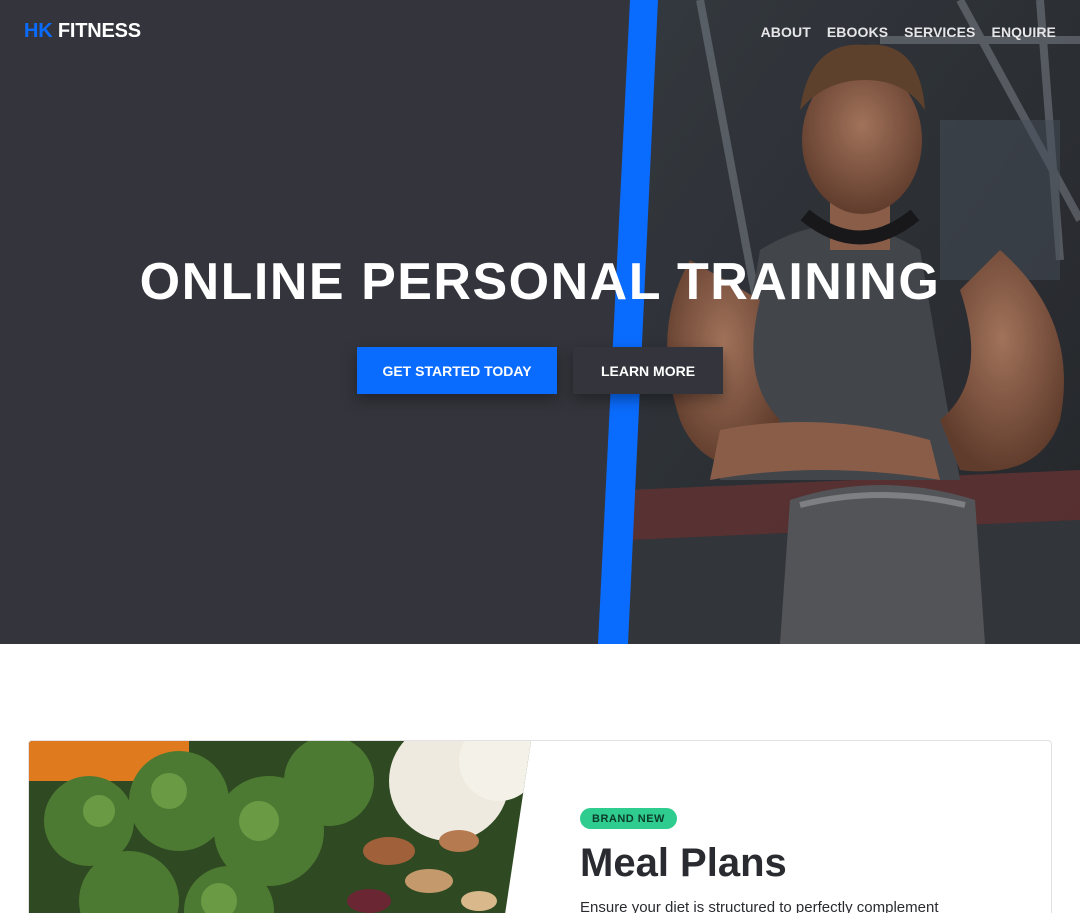 The width and height of the screenshot is (1080, 913). I want to click on nav-links: ABOUT EBOOKS SERVICES ENQUIRE, so click(908, 32).